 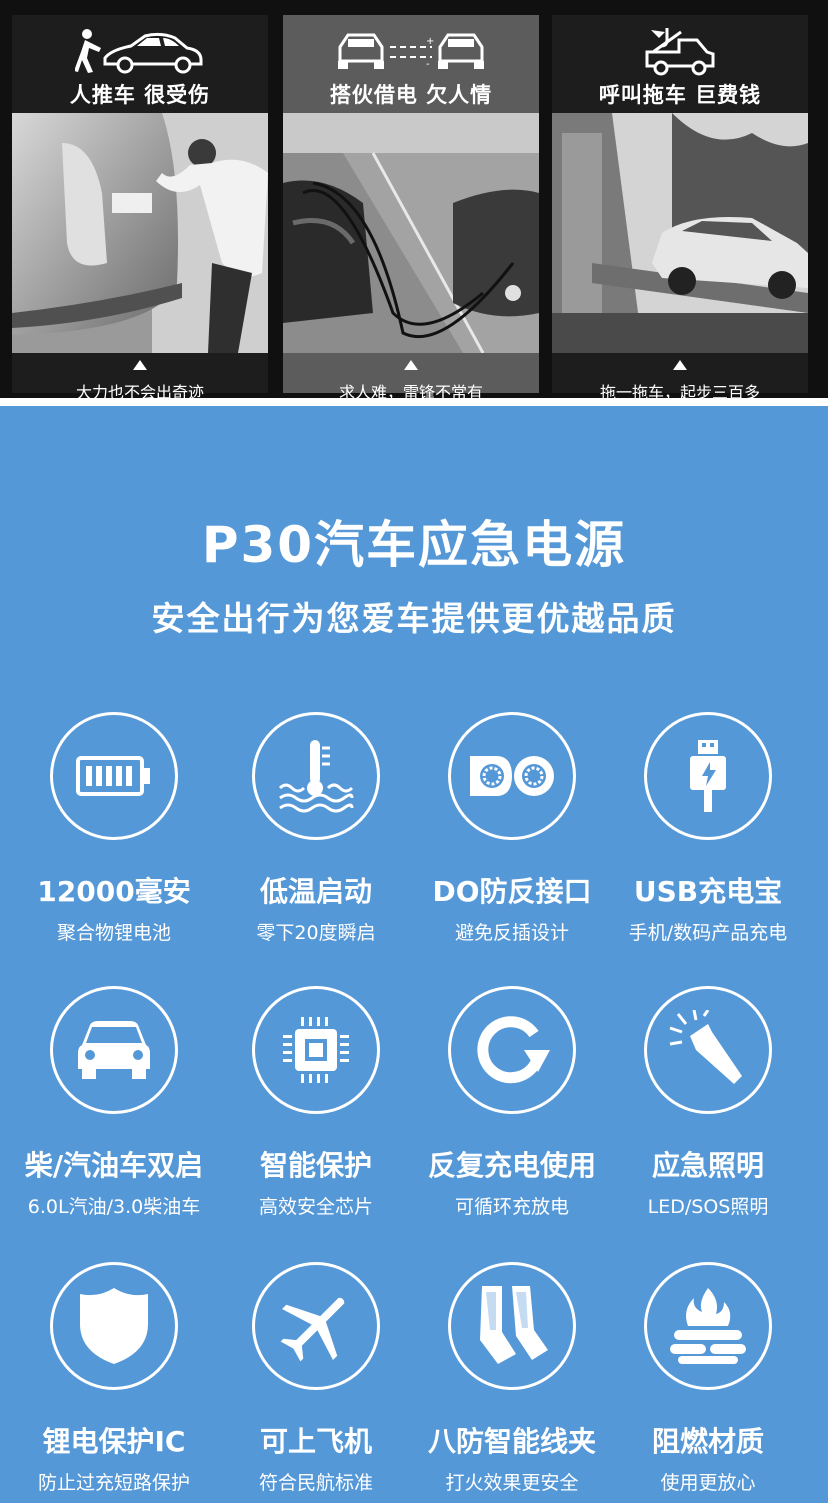 I want to click on feature-smart-clamp: 八防智能线夹 打火效果更安全, so click(x=512, y=1378).